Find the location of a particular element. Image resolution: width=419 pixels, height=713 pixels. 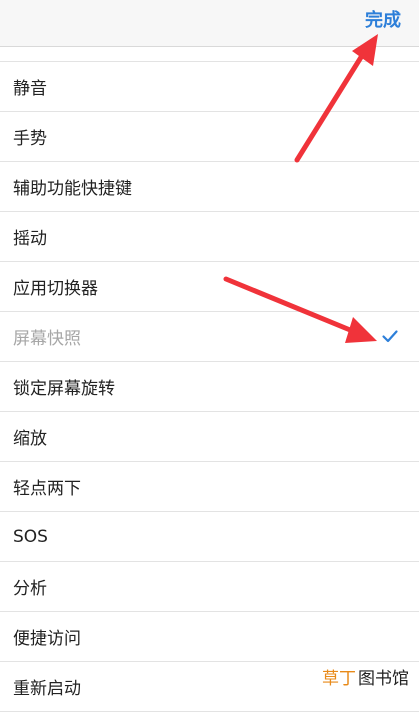

done-button: 完成 is located at coordinates (383, 21).